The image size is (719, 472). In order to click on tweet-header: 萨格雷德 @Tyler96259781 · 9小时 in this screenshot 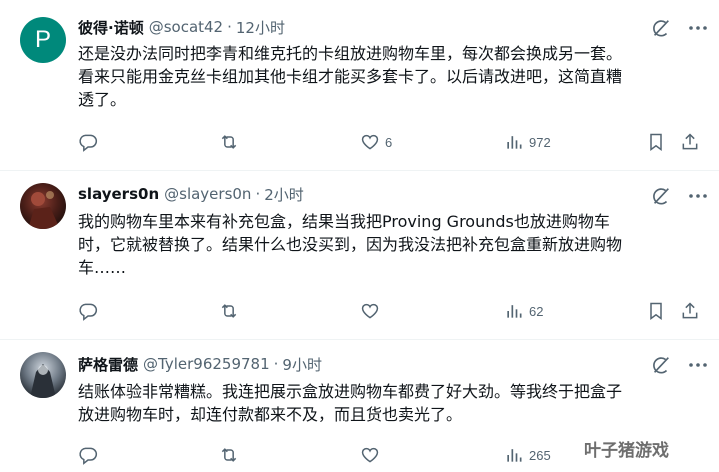, I will do `click(200, 364)`.